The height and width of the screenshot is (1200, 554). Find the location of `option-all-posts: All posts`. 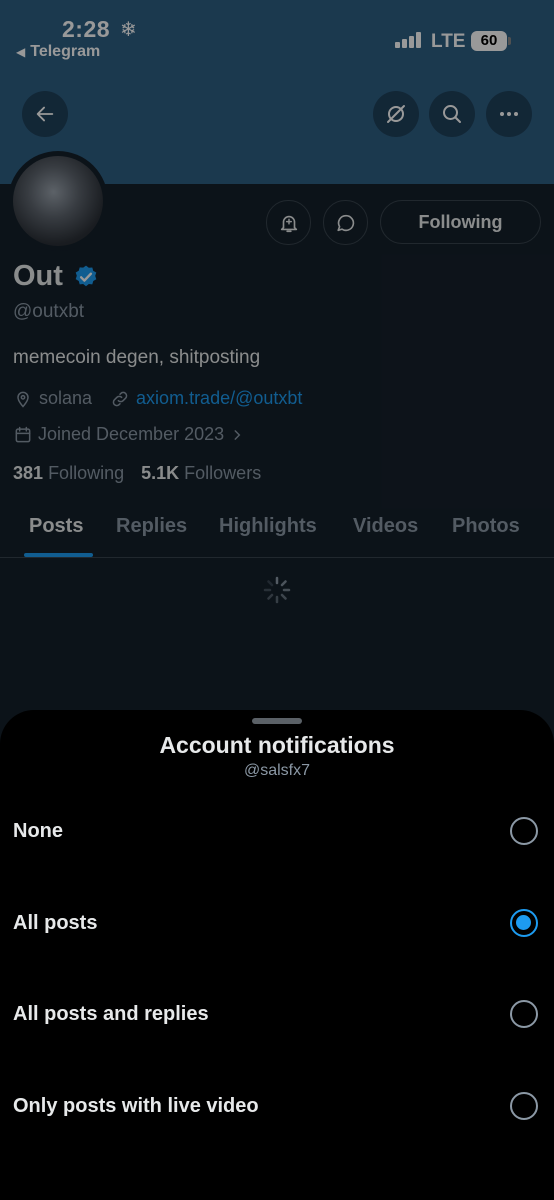

option-all-posts: All posts is located at coordinates (277, 924).